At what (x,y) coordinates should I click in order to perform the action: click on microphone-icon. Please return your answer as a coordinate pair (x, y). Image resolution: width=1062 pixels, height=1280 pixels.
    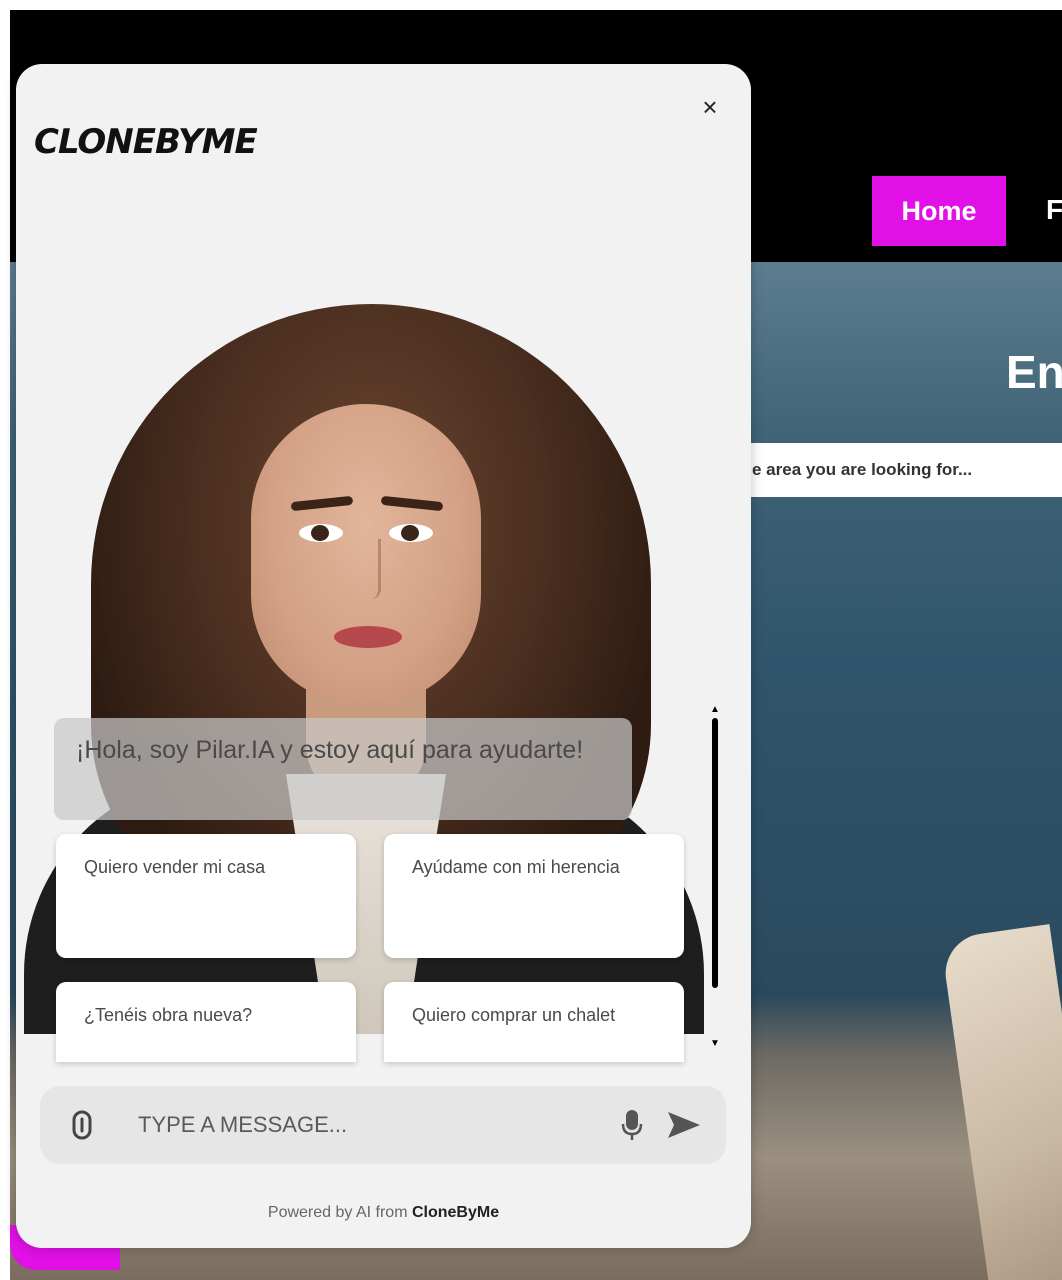
    Looking at the image, I should click on (632, 1125).